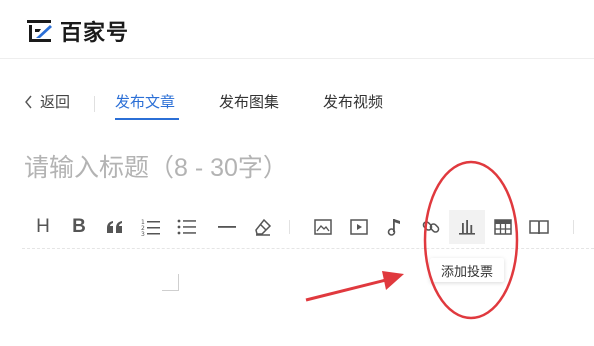  Describe the element at coordinates (297, 104) in the screenshot. I see `publish-nav: 返回 发布文章 发布图集 发布视频` at that location.